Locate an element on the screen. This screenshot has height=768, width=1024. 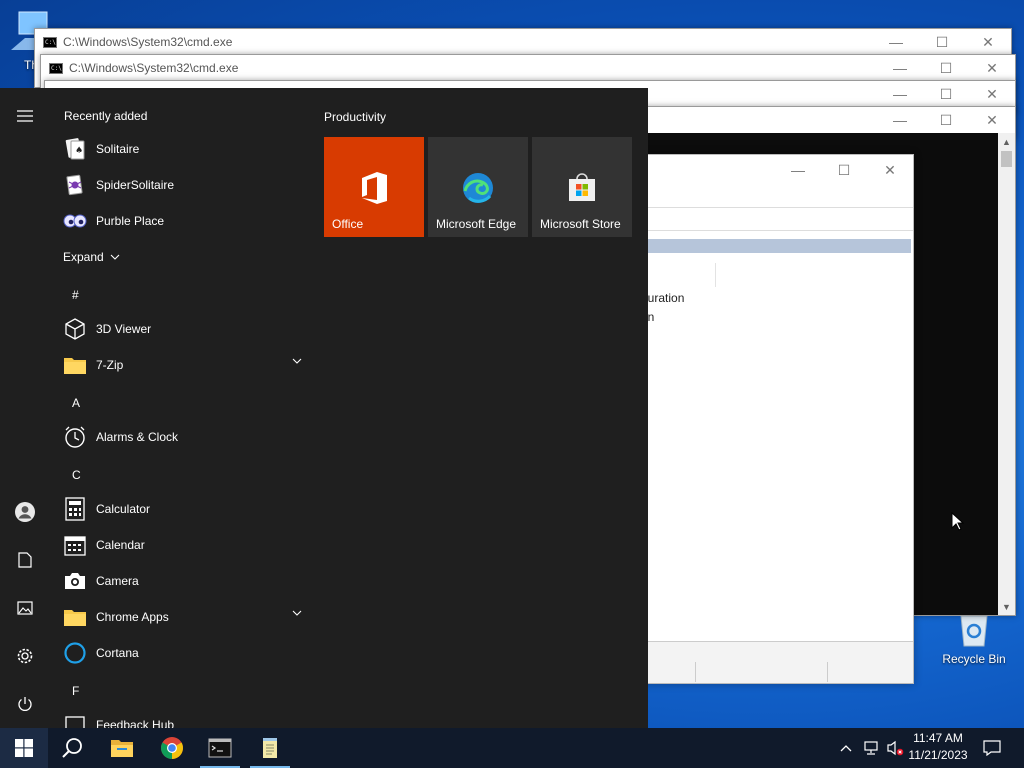
start-windows-icon is located at coordinates (24, 748).